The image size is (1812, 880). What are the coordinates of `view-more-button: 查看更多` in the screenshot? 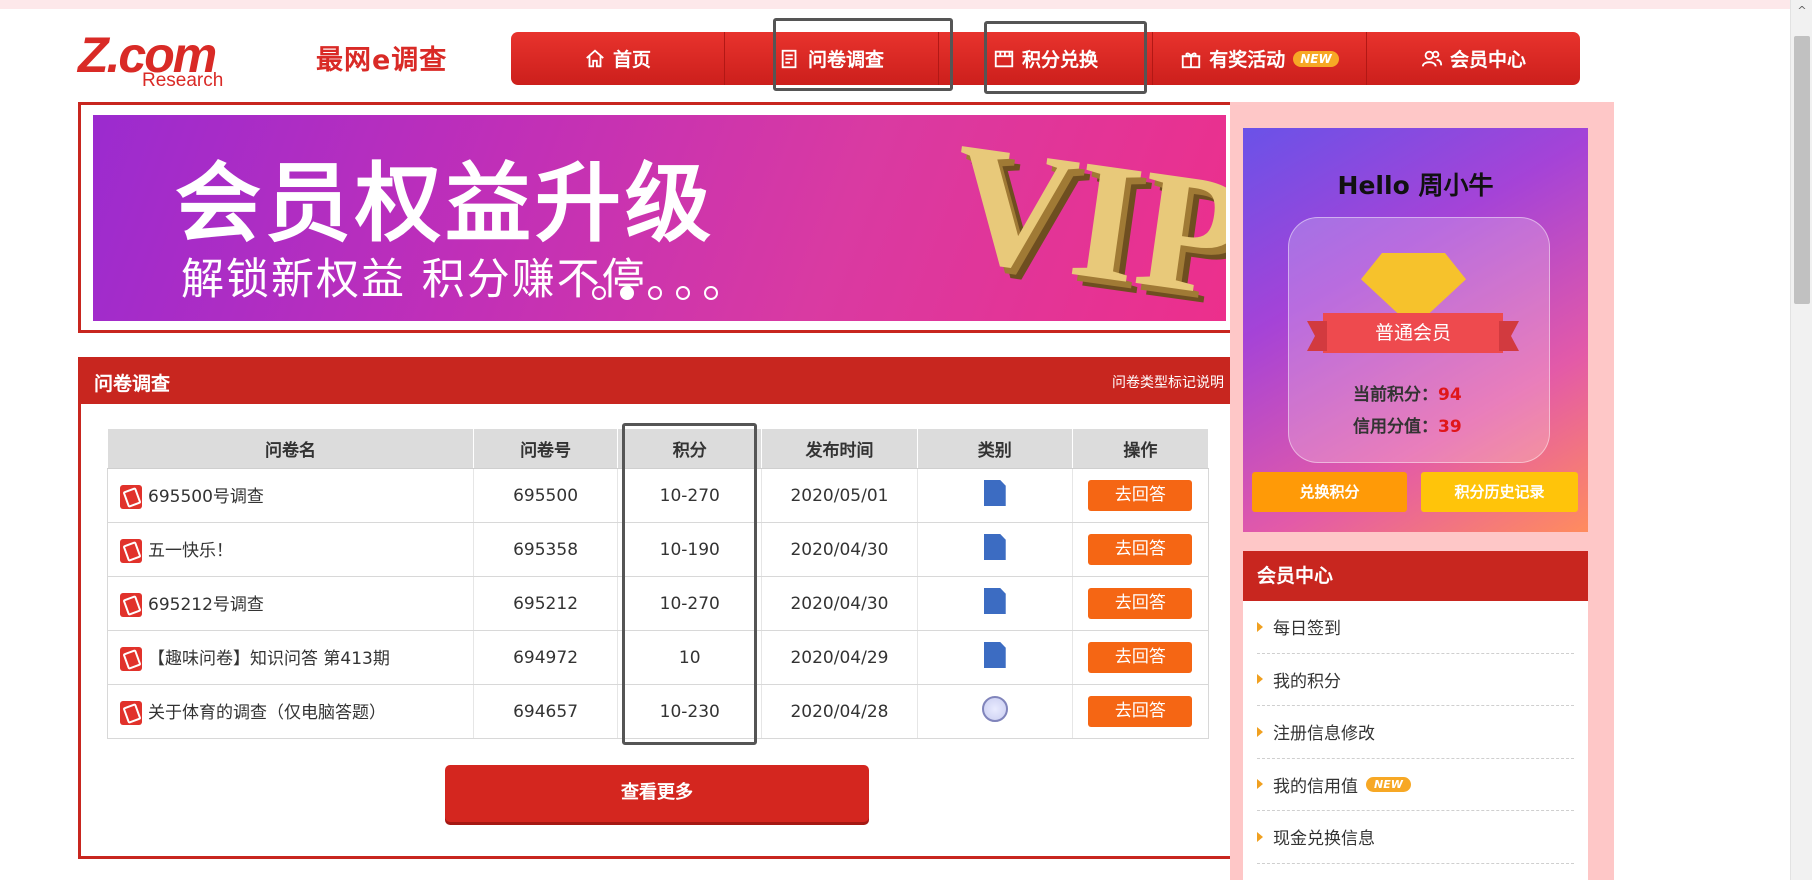 It's located at (657, 793).